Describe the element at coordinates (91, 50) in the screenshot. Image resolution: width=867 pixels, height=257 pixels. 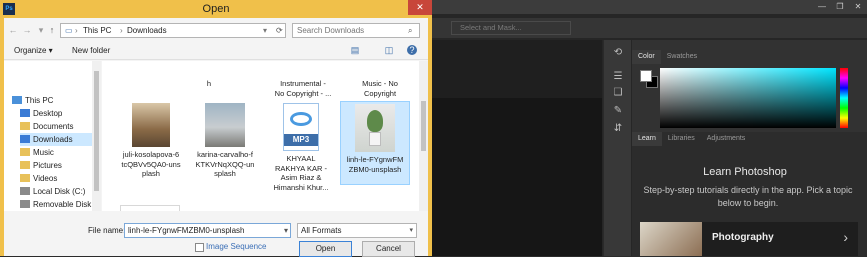
I see `new-folder-button: New folder` at that location.